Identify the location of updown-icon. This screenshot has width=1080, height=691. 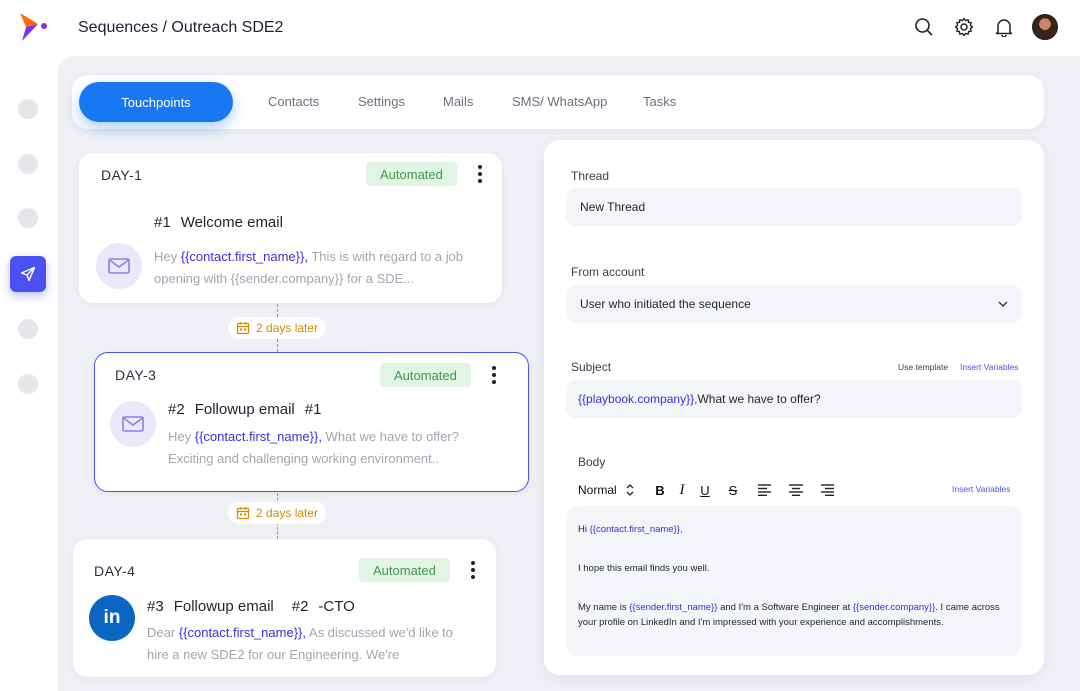
(630, 490).